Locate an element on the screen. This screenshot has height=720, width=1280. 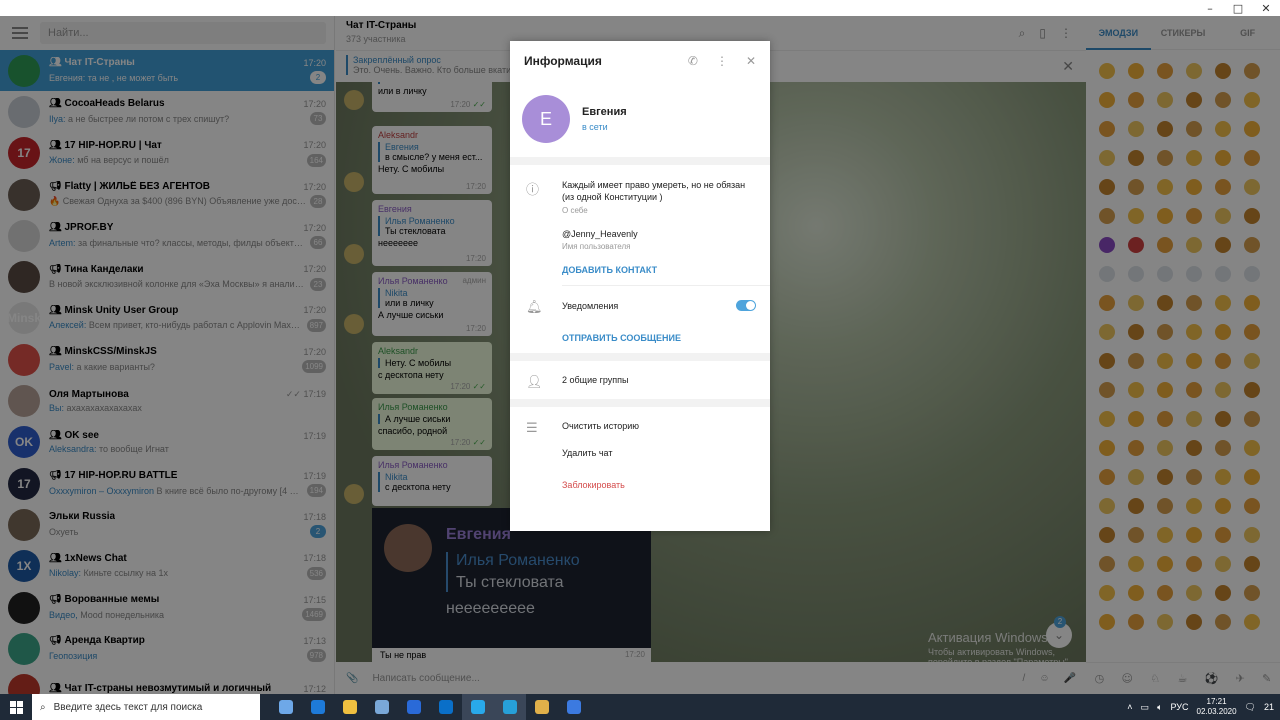
clock: 17:21 02.03.2020 is located at coordinates (1217, 707).